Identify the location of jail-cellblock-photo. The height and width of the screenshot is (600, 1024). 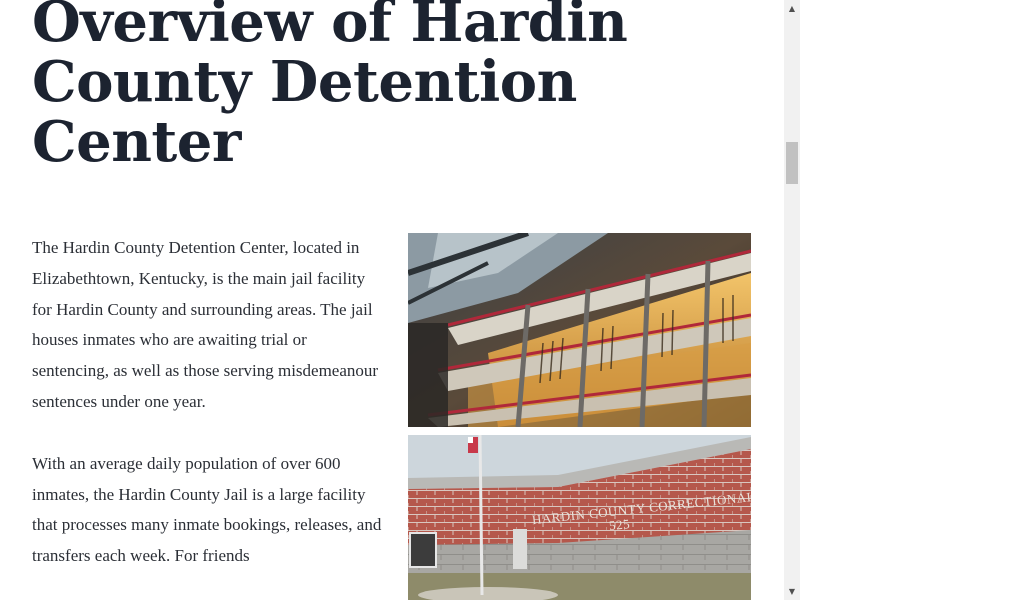
(579, 330).